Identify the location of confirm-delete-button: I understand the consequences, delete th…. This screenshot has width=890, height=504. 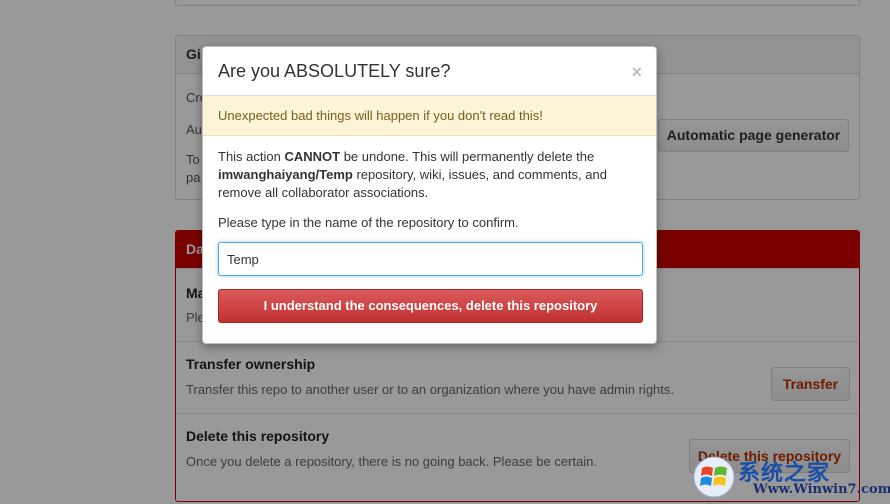
(430, 306).